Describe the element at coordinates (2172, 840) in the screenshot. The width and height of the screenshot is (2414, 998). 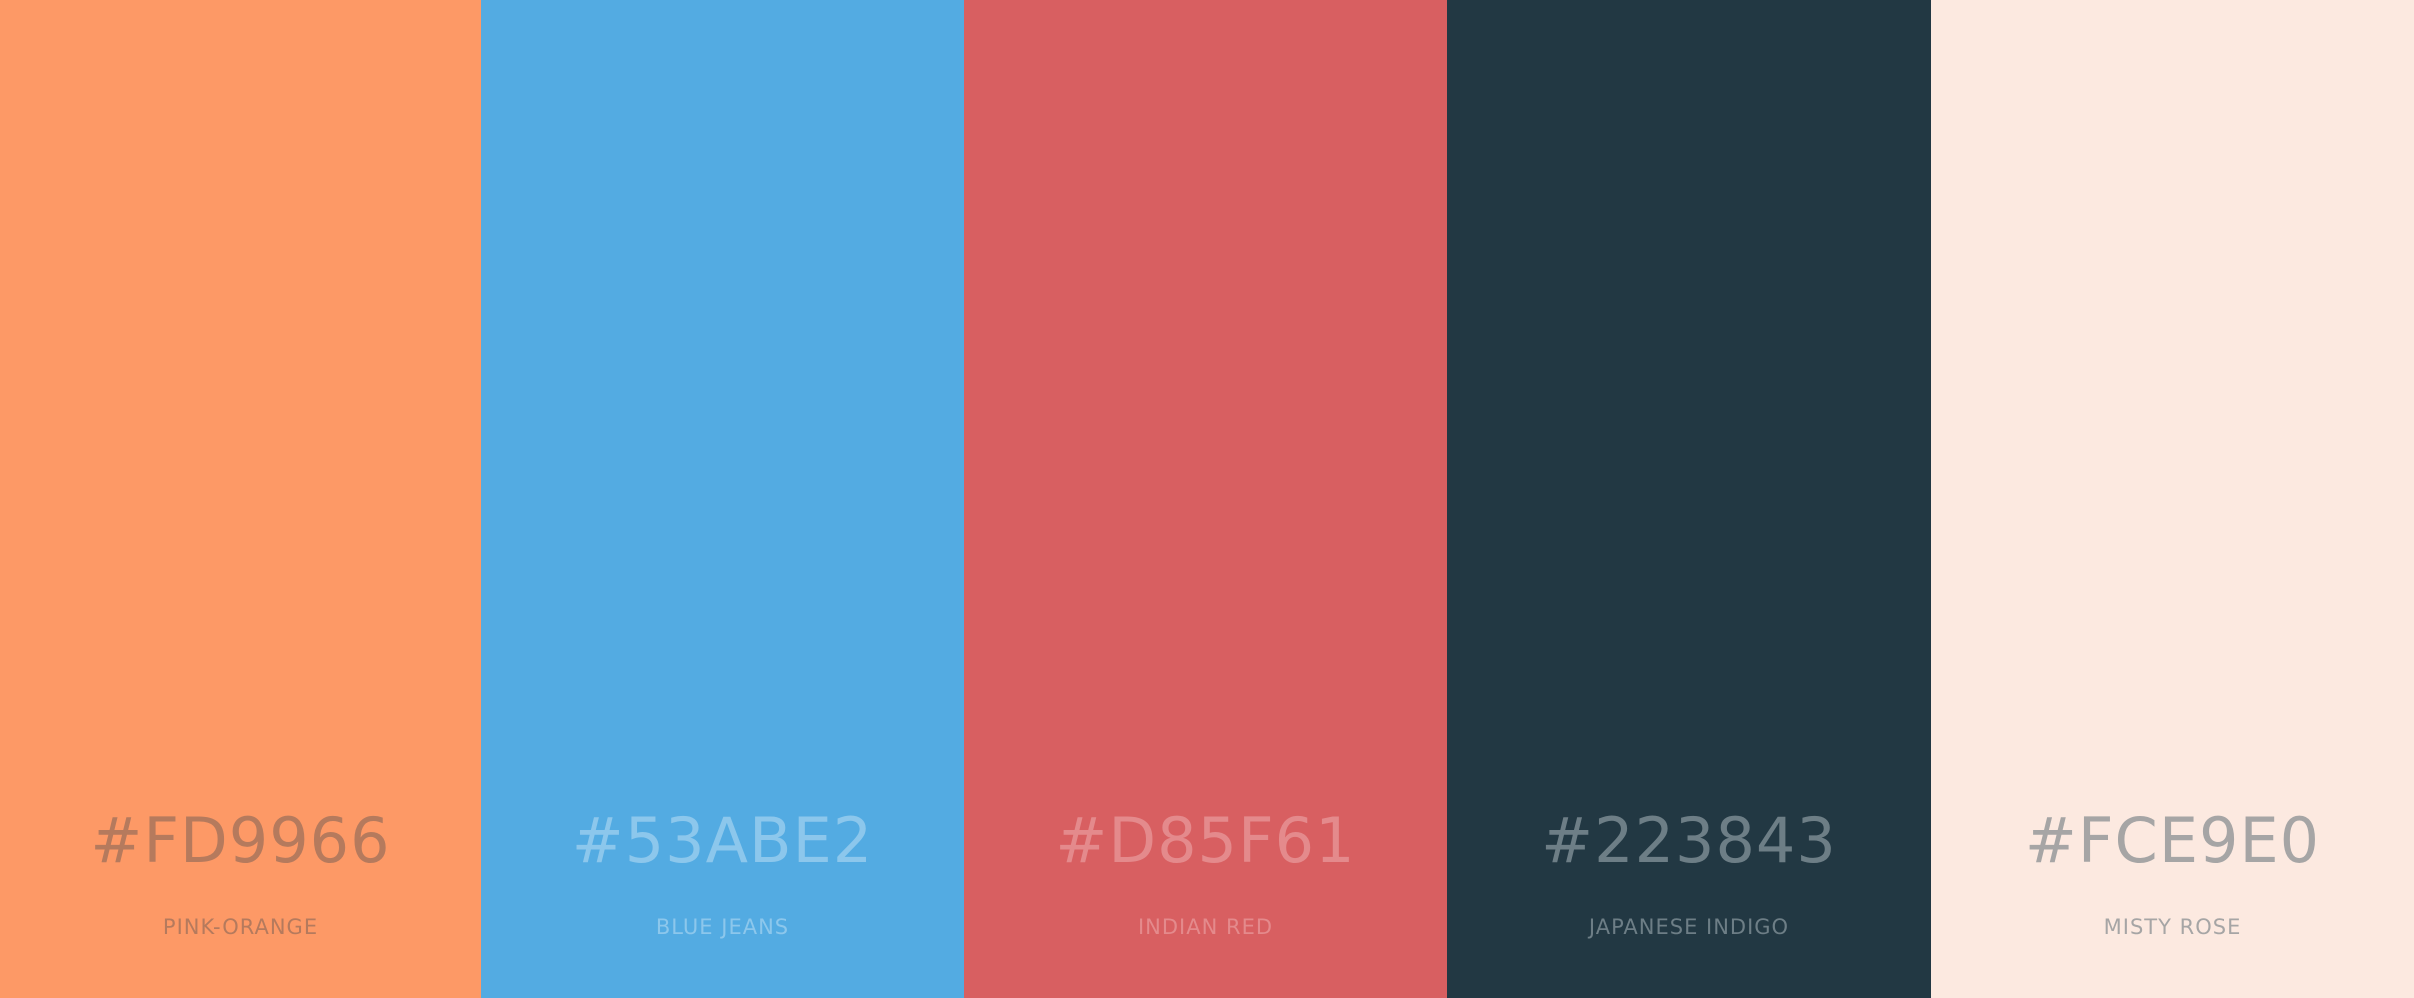
I see `swatch-hex-code: #FCE9E0` at that location.